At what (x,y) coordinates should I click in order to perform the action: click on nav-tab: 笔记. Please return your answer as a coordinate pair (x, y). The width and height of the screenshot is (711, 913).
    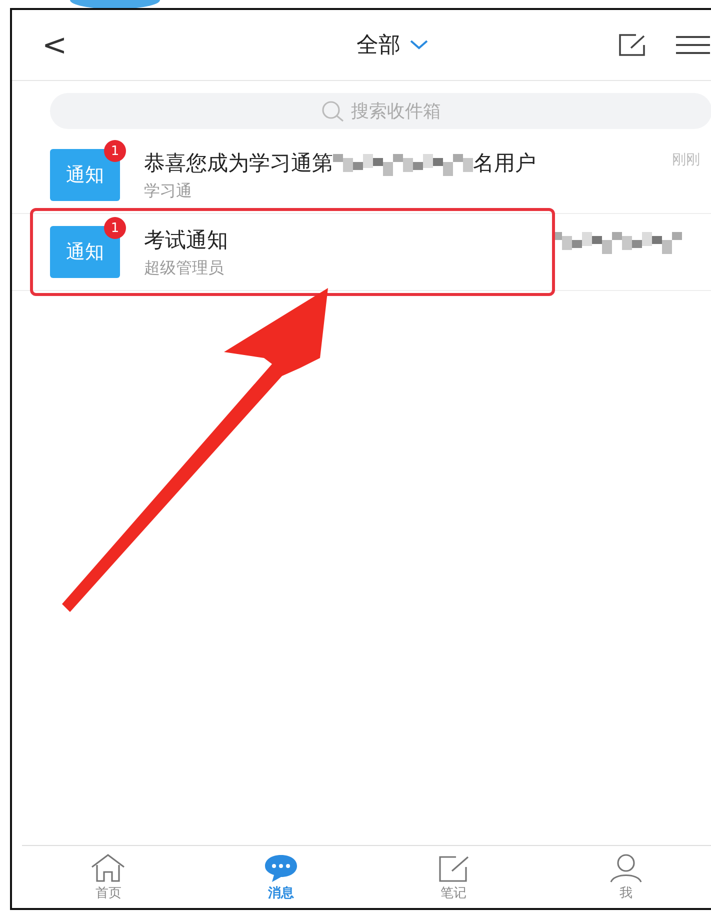
    Looking at the image, I should click on (453, 877).